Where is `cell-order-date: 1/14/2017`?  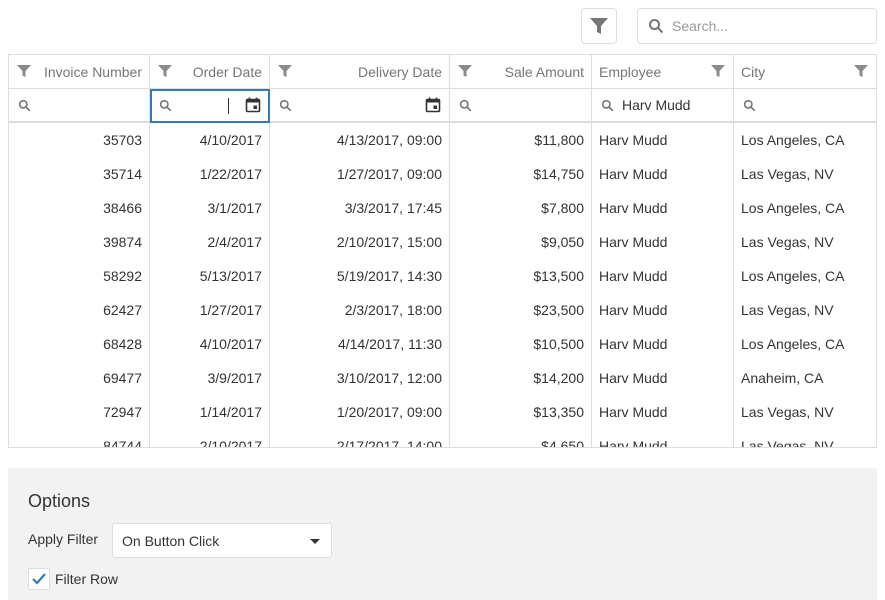 cell-order-date: 1/14/2017 is located at coordinates (210, 412).